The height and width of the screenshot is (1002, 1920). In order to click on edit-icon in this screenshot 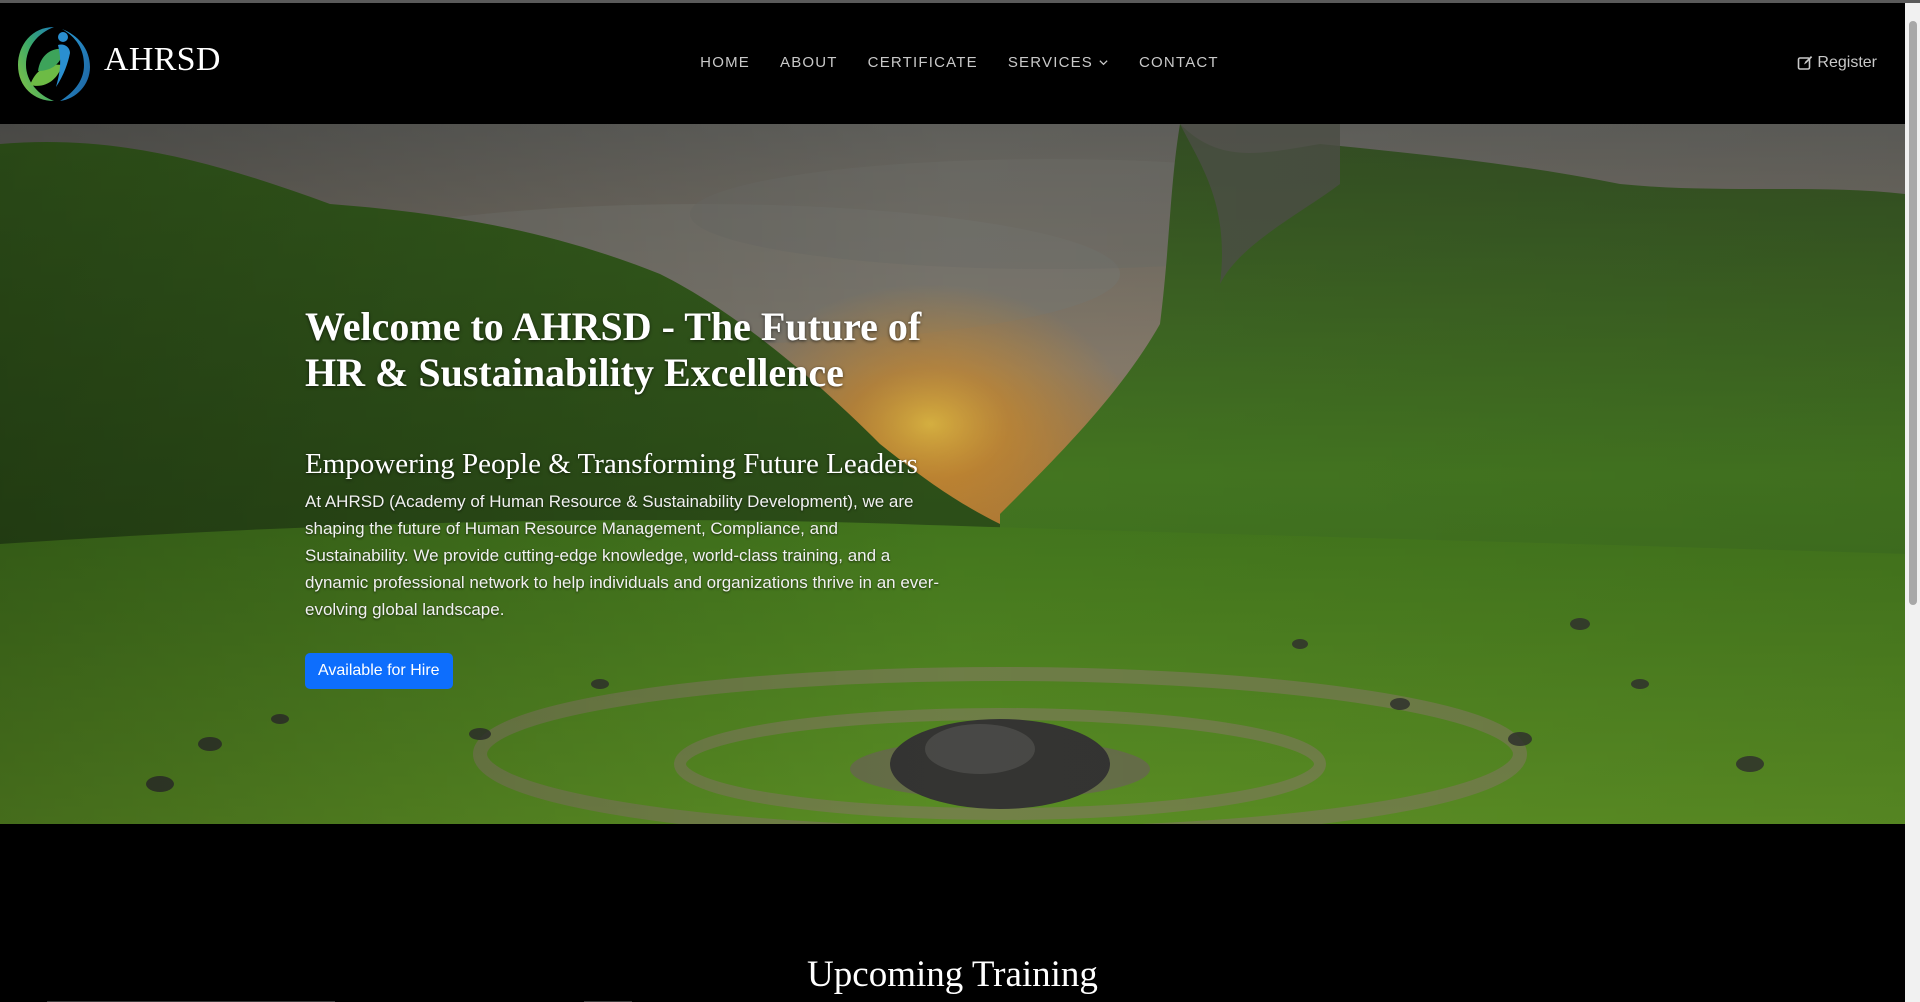, I will do `click(1805, 63)`.